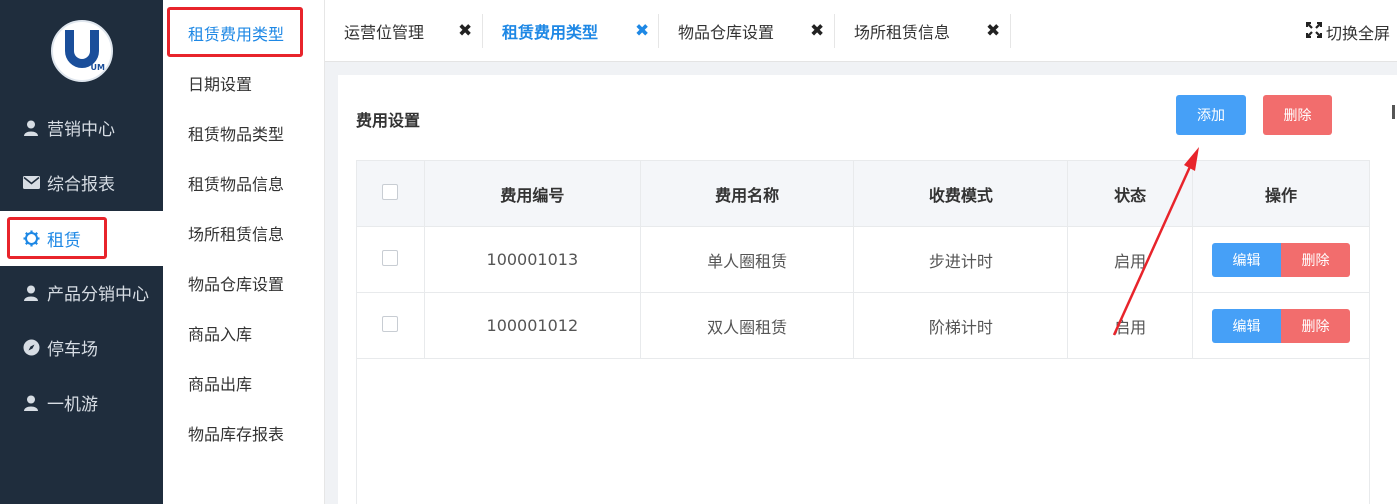  What do you see at coordinates (747, 259) in the screenshot?
I see `cell-name: 单人圈租赁` at bounding box center [747, 259].